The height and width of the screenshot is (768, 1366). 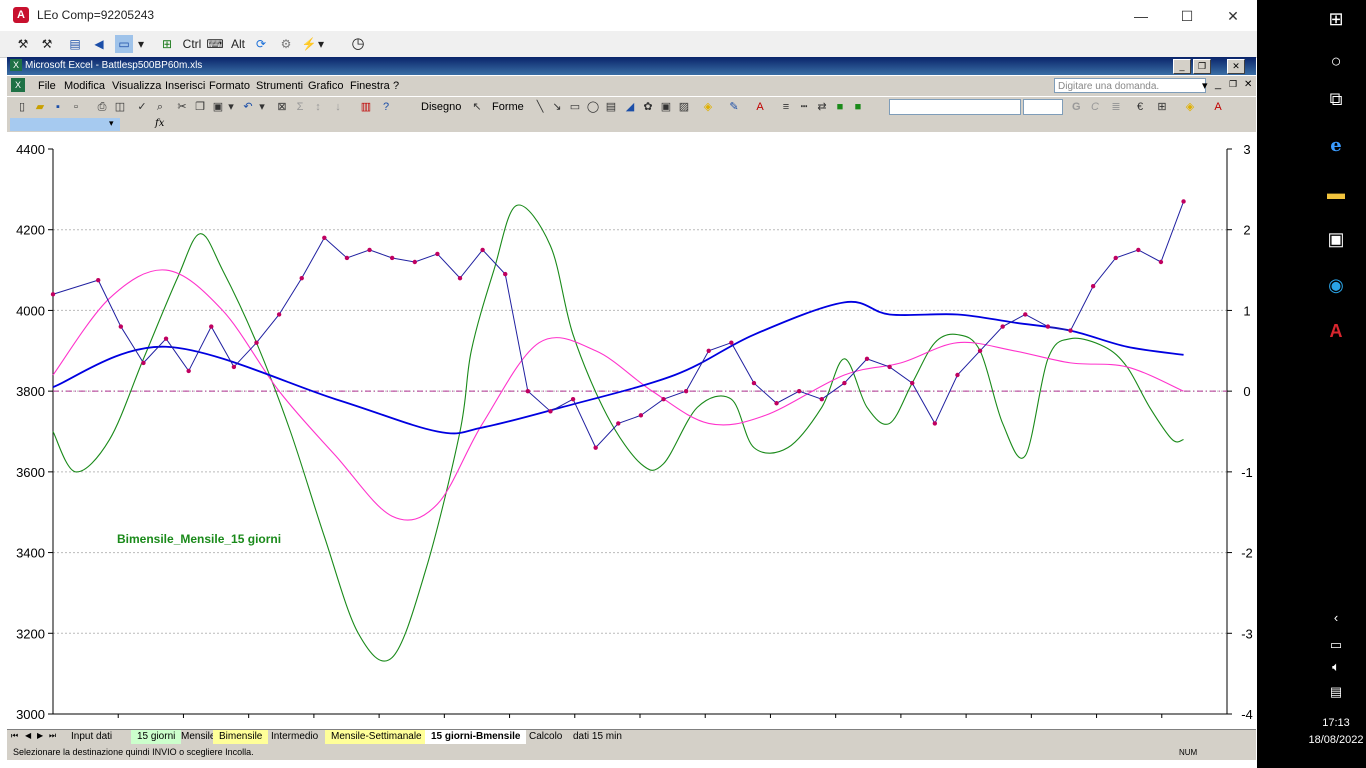 I want to click on minimize-button: —, so click(x=1141, y=16).